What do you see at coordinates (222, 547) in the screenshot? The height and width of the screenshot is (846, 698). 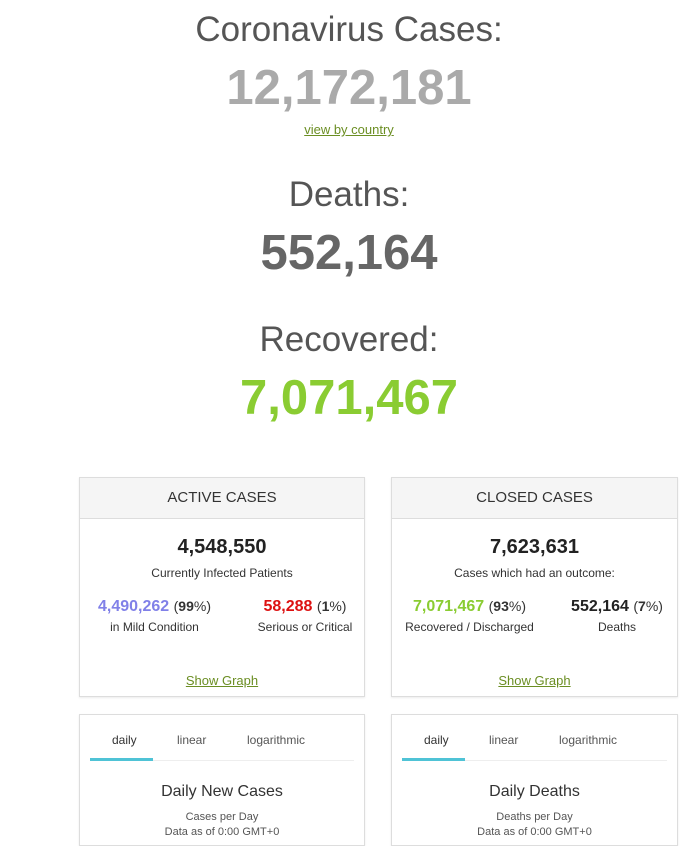 I see `active-cases-total: 4,548,550` at bounding box center [222, 547].